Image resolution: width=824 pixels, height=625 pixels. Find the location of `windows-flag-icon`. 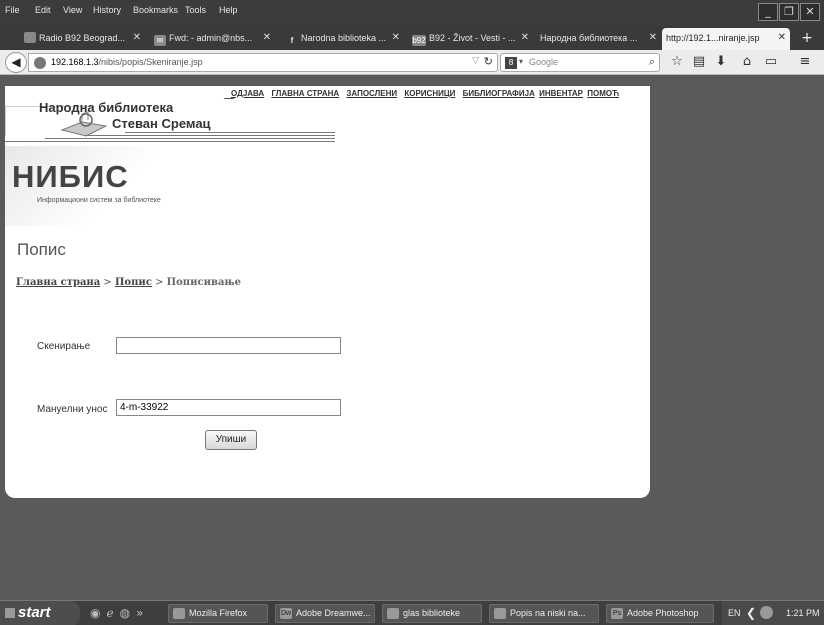

windows-flag-icon is located at coordinates (10, 613).